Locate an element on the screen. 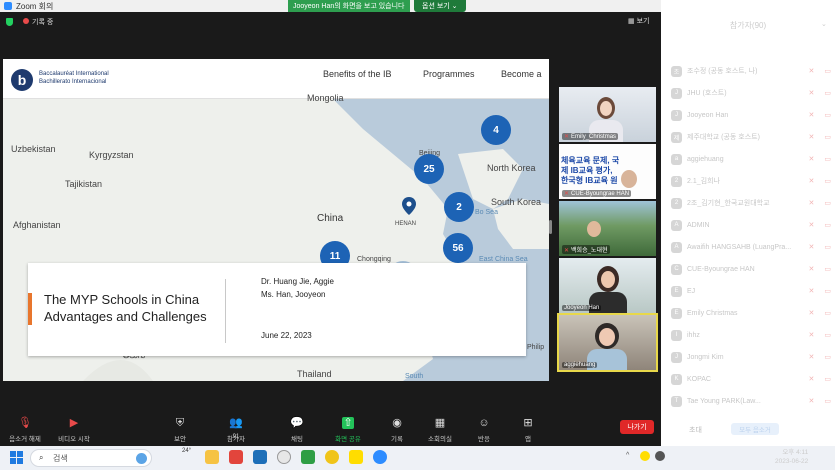 This screenshot has height=470, width=835. apps-button: ⊞ 앱 is located at coordinates (528, 430).